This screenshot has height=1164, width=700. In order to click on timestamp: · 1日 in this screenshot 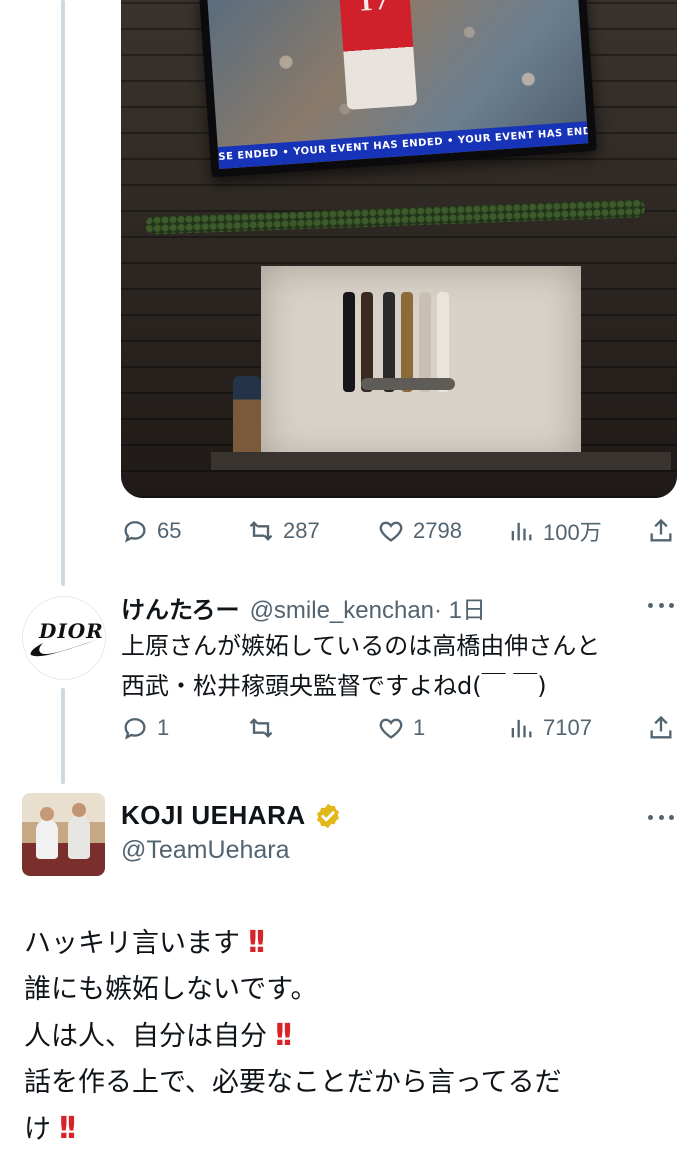, I will do `click(460, 607)`.